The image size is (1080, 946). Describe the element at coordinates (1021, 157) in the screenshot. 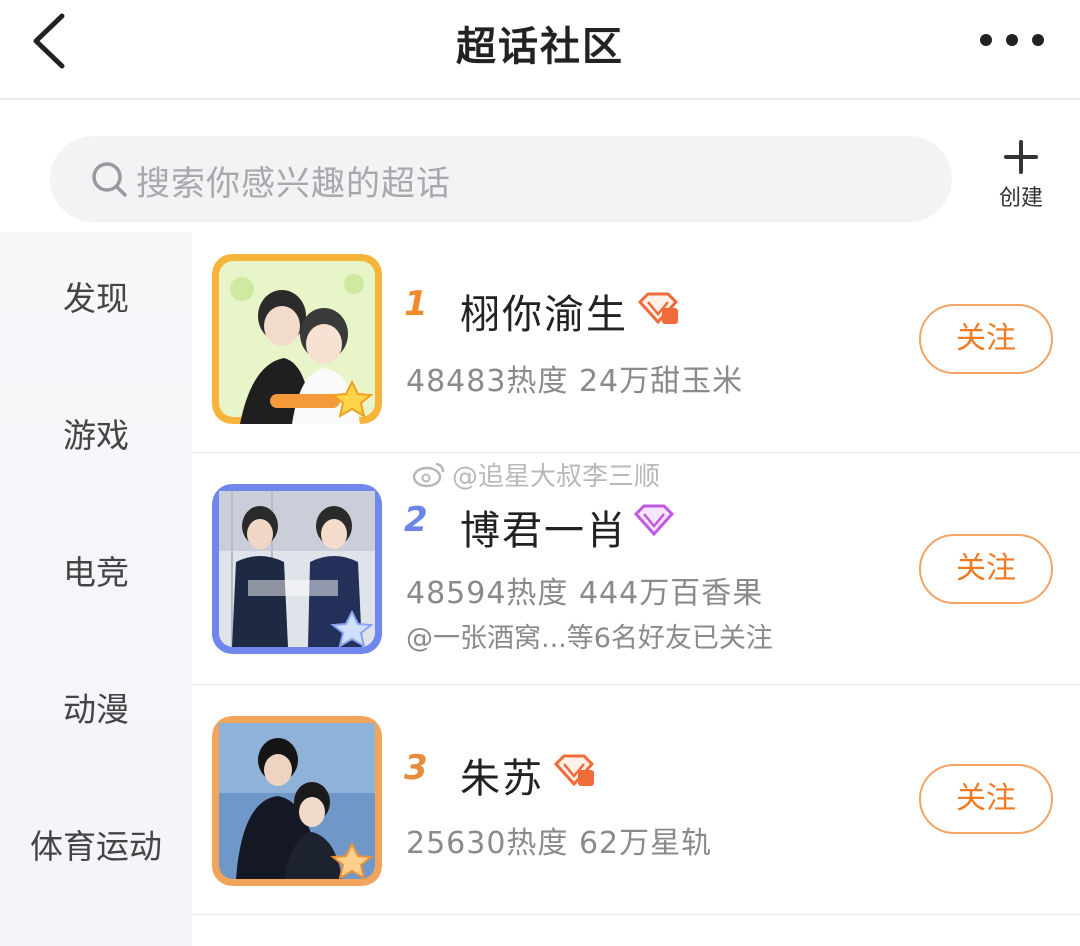

I see `plus-icon` at that location.